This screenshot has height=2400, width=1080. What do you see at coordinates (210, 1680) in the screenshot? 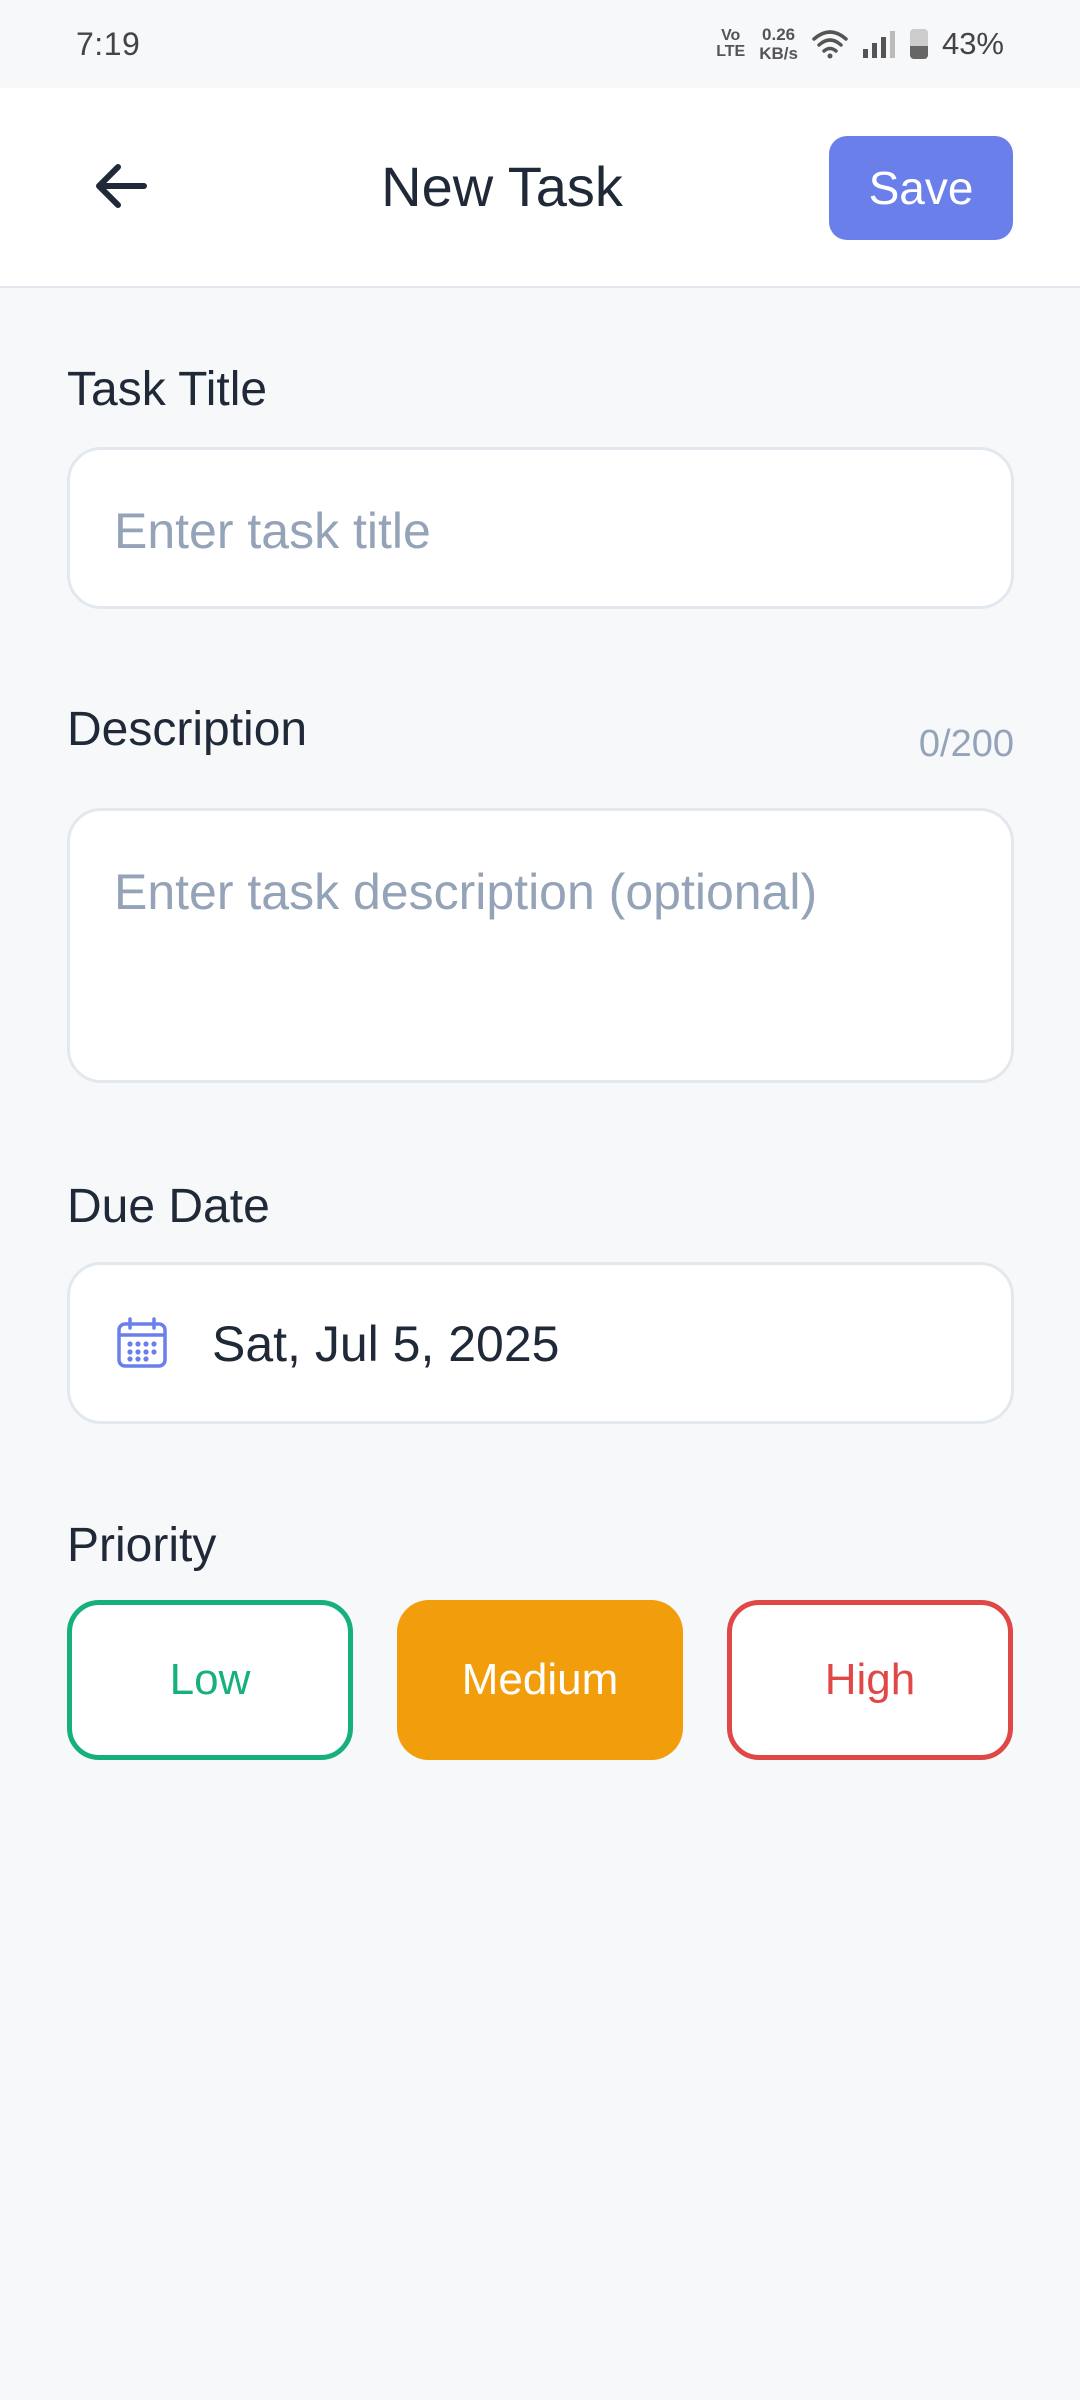
I see `priority-low-button: Low` at bounding box center [210, 1680].